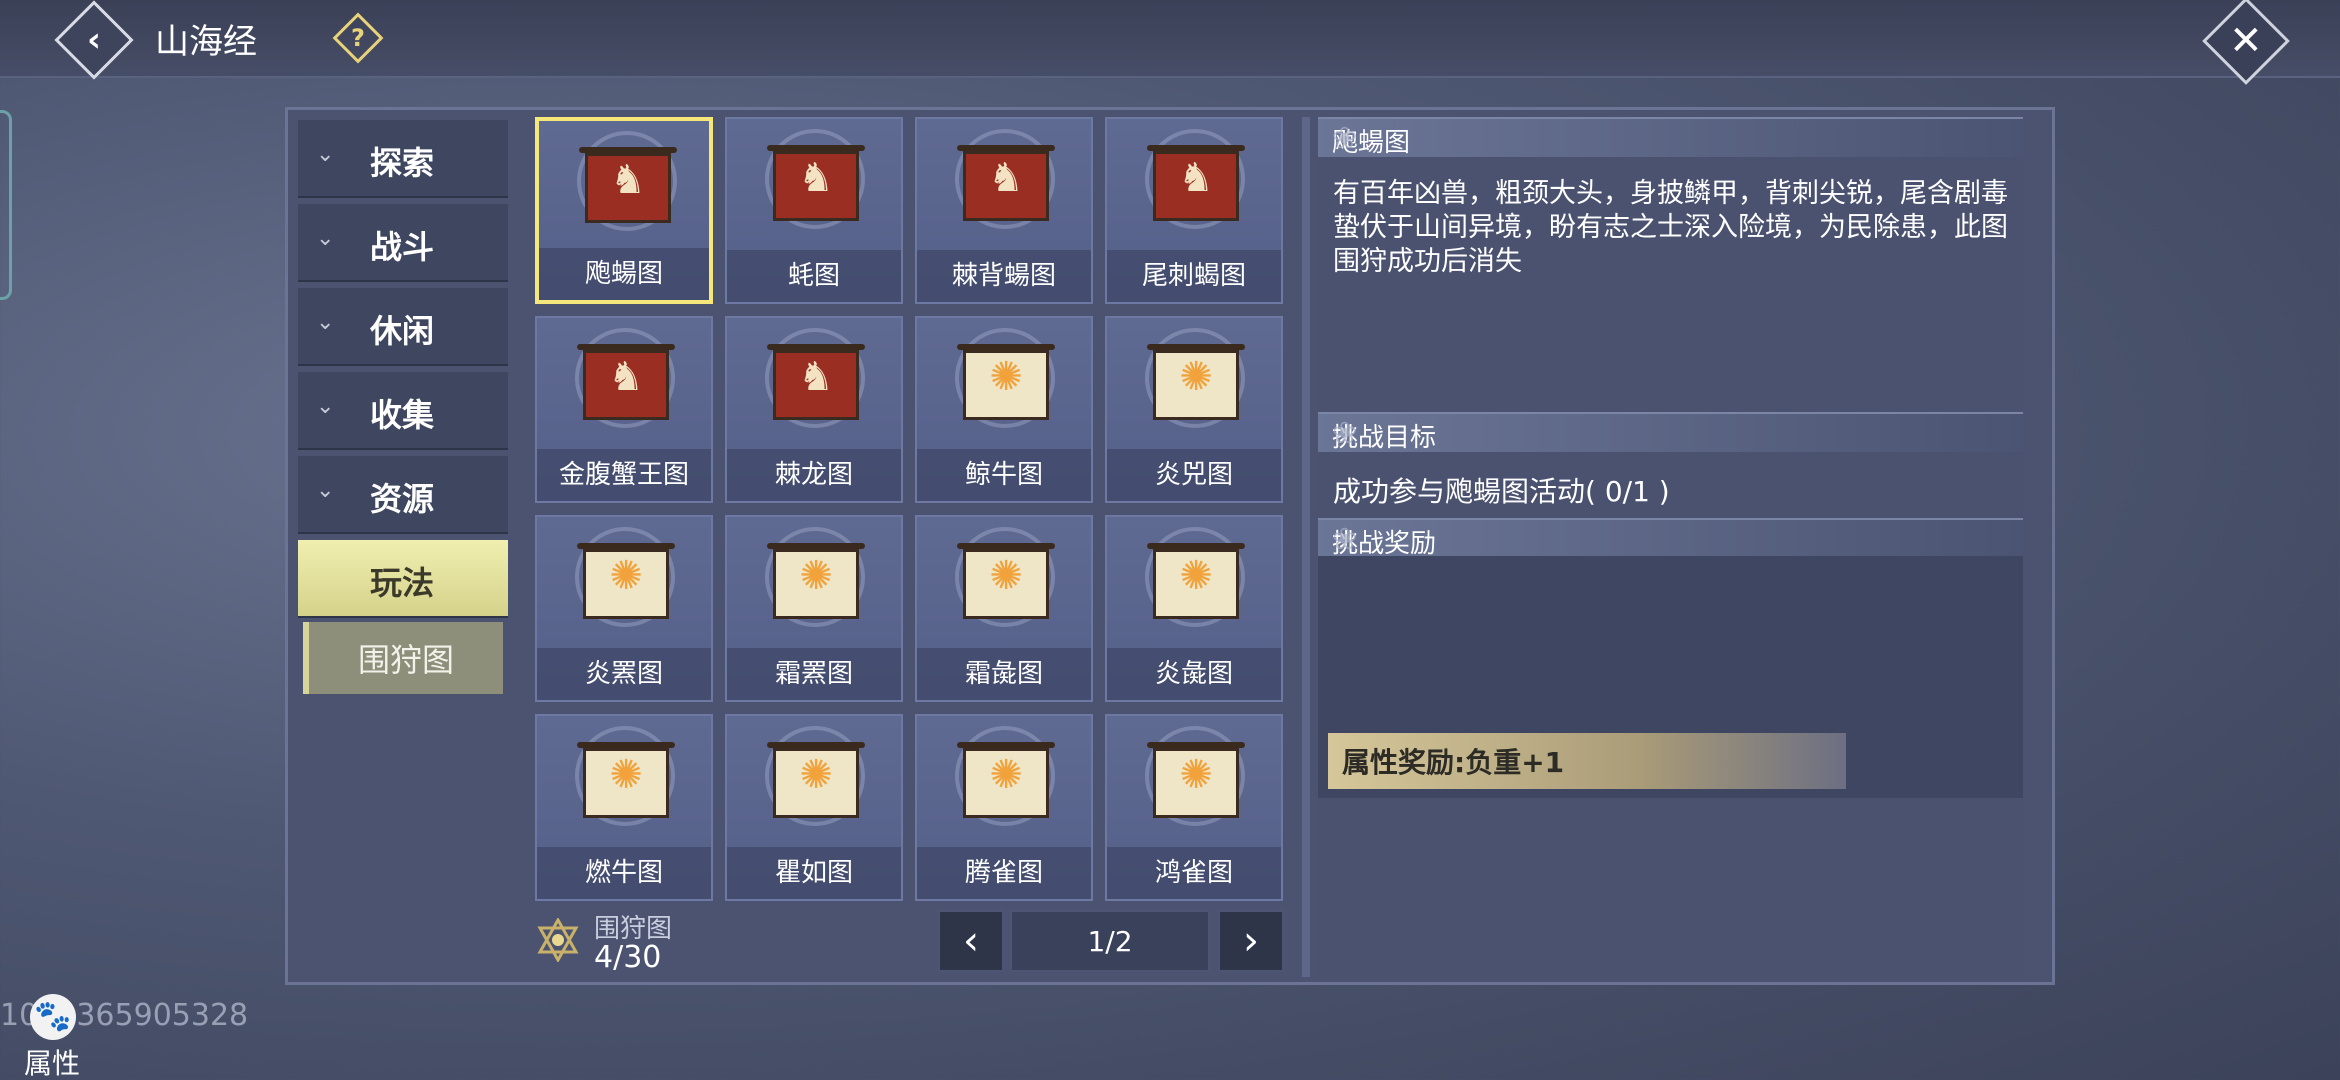 This screenshot has width=2340, height=1080. Describe the element at coordinates (628, 957) in the screenshot. I see `collection-count: 4/30` at that location.